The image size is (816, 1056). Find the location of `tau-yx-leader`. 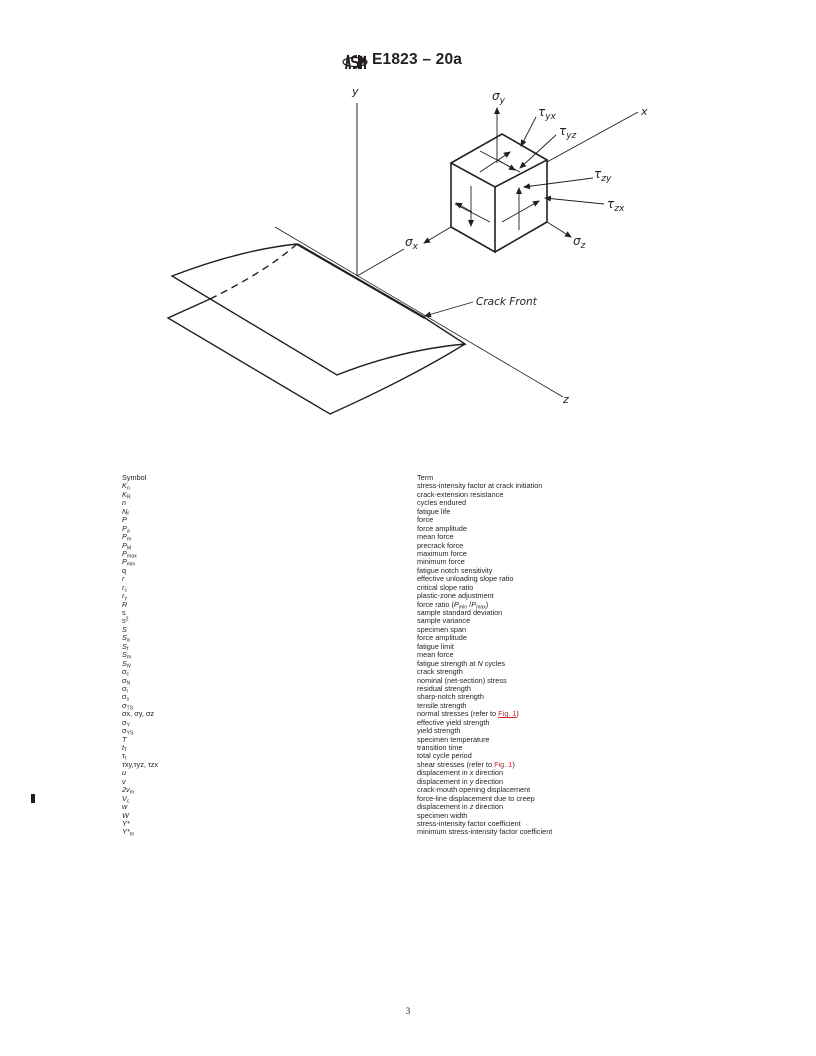

tau-yx-leader is located at coordinates (528, 131).